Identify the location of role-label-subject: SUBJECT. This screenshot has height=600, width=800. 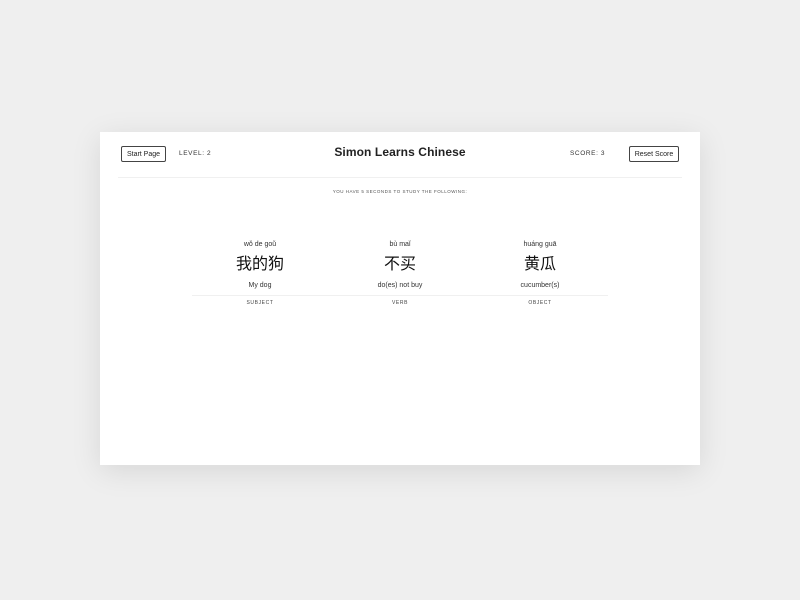
(260, 303).